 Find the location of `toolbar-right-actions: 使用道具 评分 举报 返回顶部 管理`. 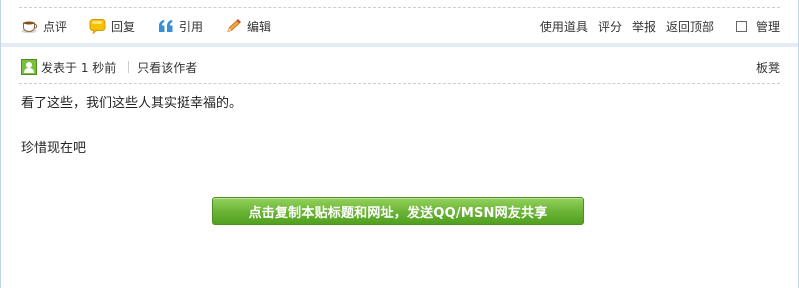

toolbar-right-actions: 使用道具 评分 举报 返回顶部 管理 is located at coordinates (655, 26).